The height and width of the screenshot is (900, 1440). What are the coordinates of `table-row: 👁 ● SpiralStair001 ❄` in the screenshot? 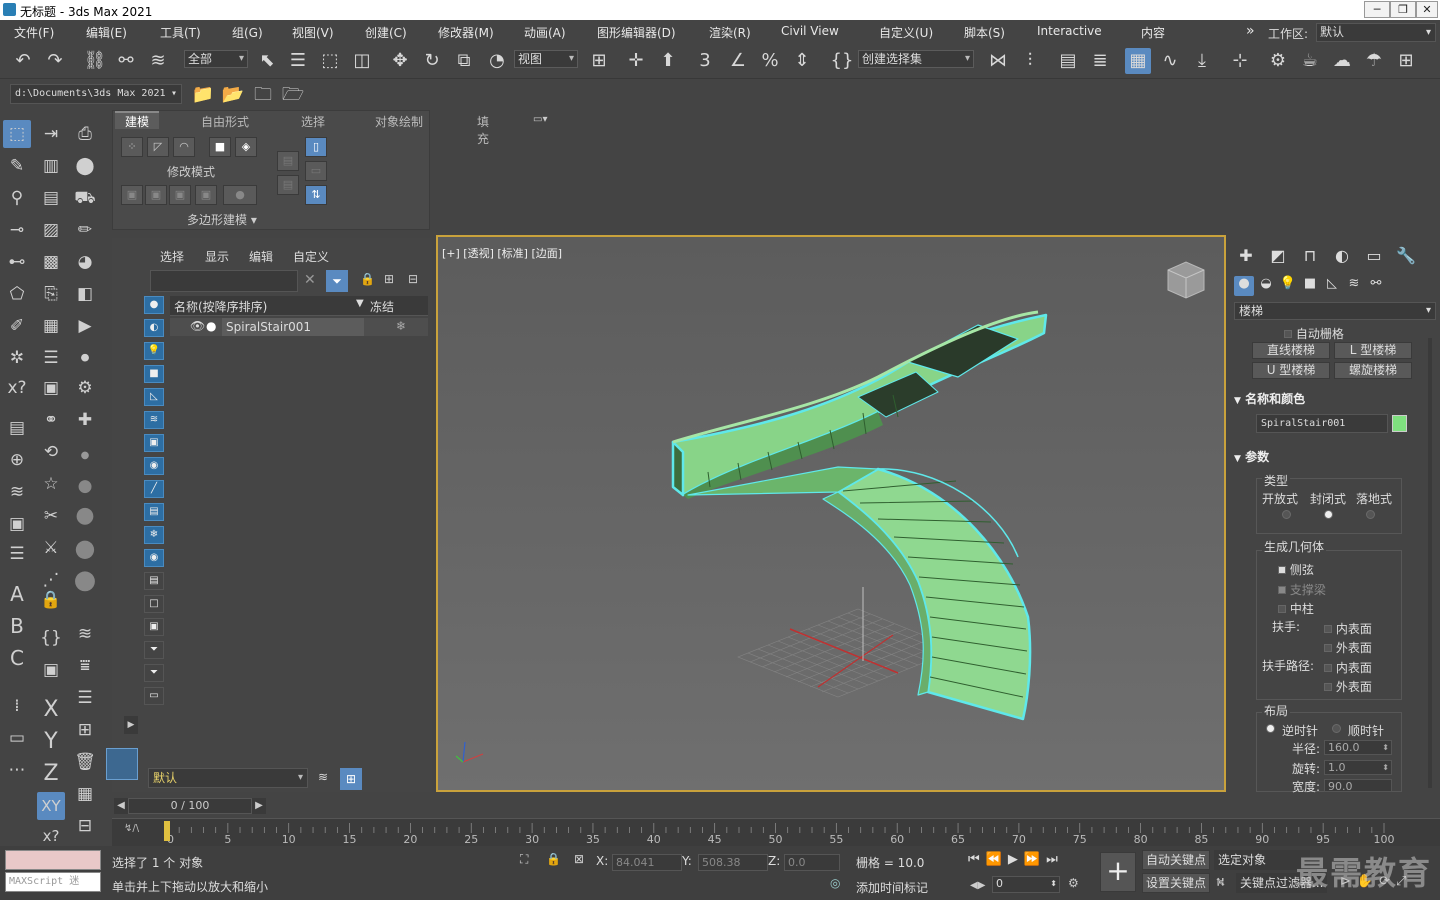 It's located at (299, 327).